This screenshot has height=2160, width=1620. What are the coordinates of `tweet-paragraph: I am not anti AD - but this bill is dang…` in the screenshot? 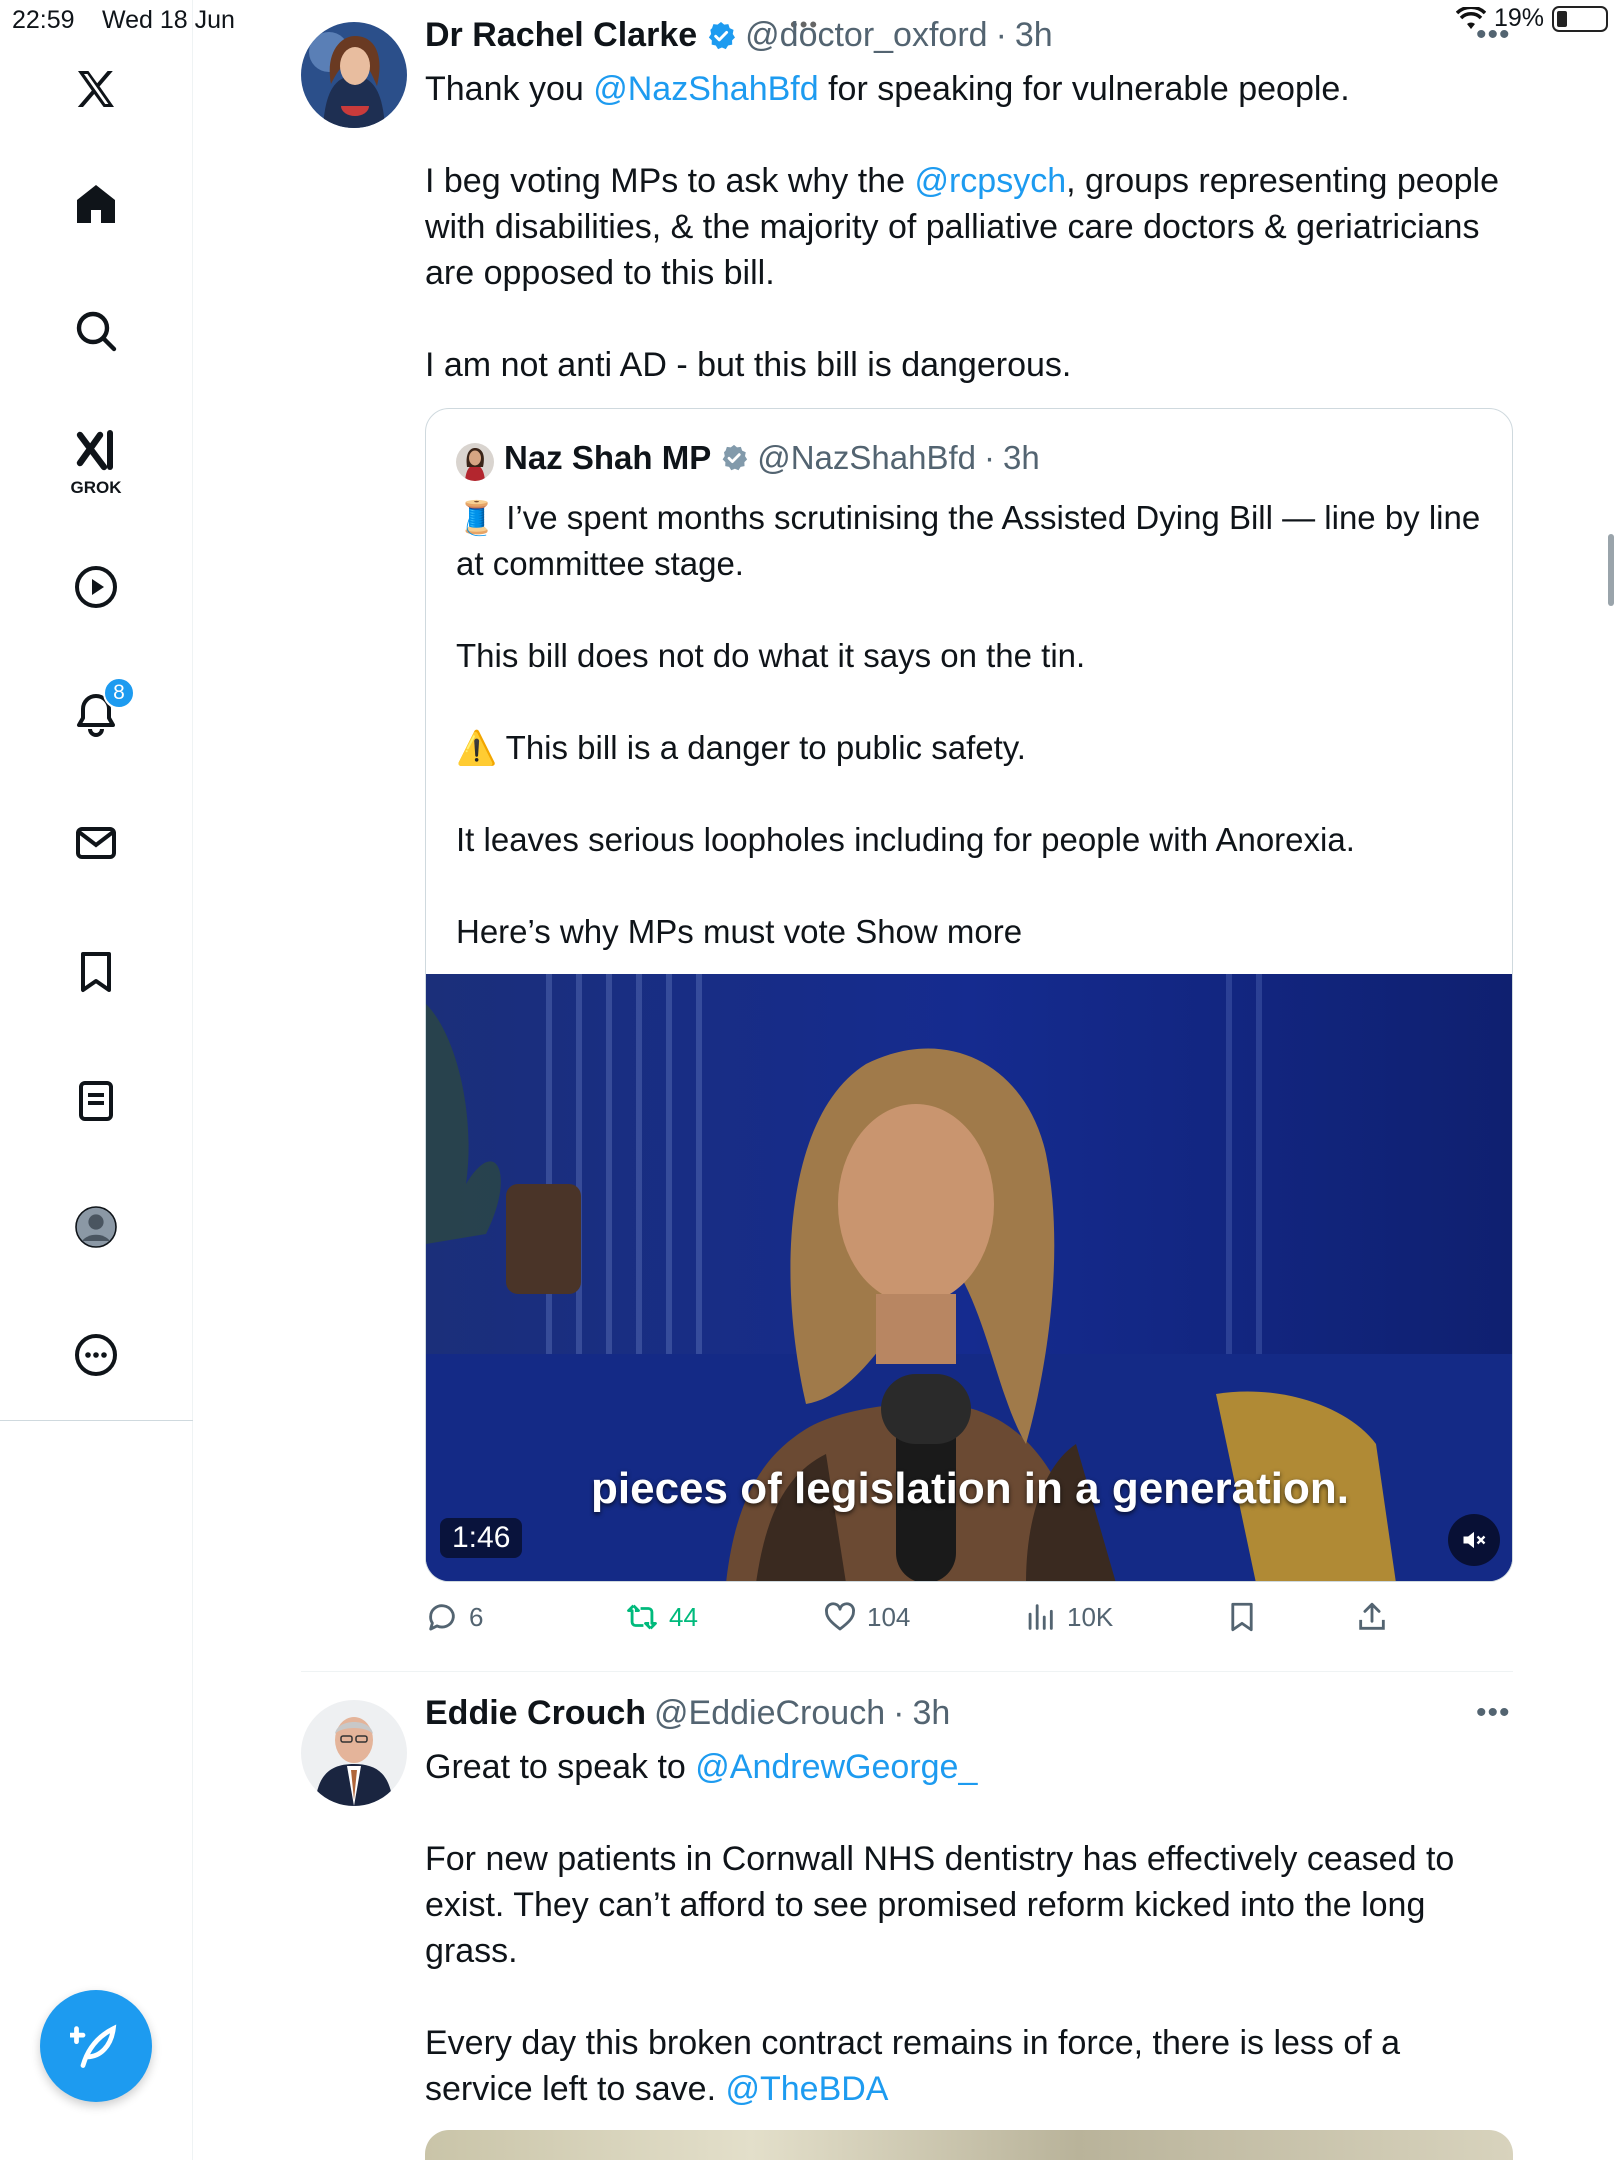 It's located at (748, 365).